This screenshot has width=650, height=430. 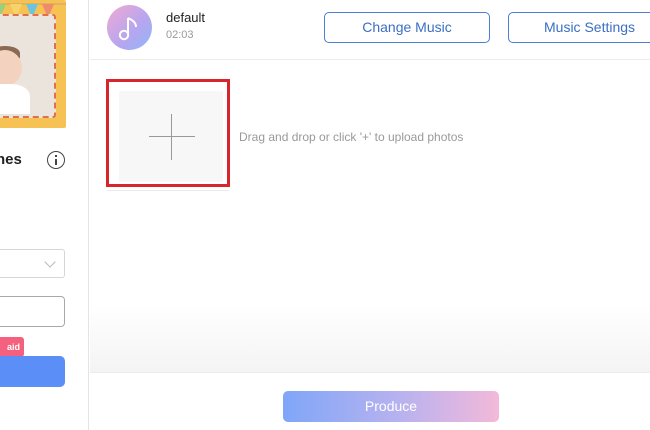 I want to click on info-icon, so click(x=56, y=160).